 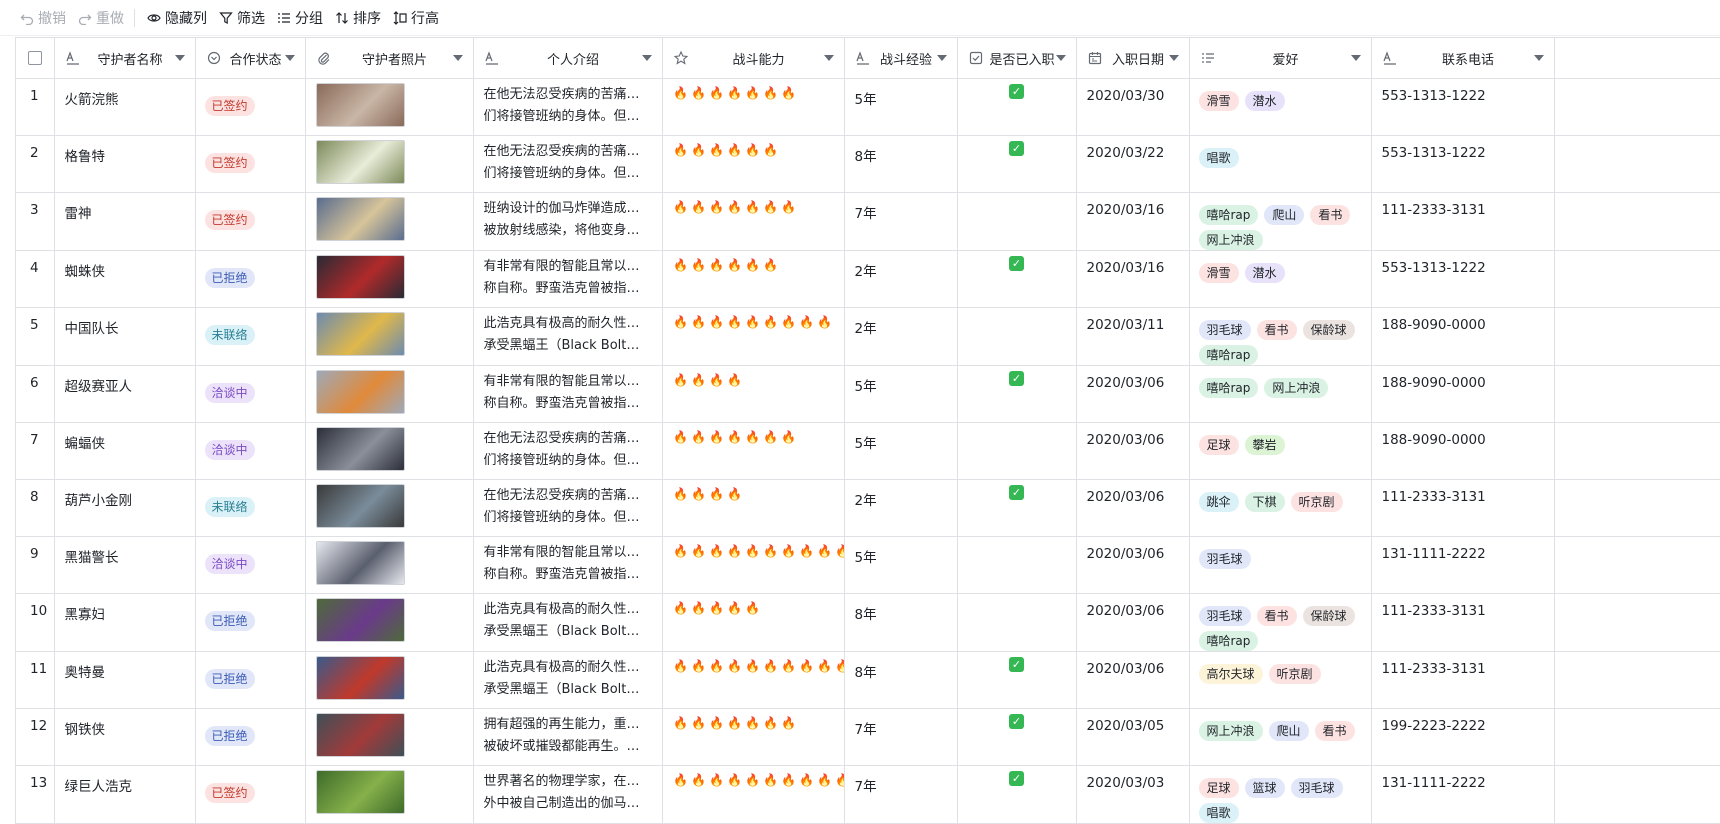 What do you see at coordinates (177, 18) in the screenshot?
I see `hide-columns-button: 隐藏列` at bounding box center [177, 18].